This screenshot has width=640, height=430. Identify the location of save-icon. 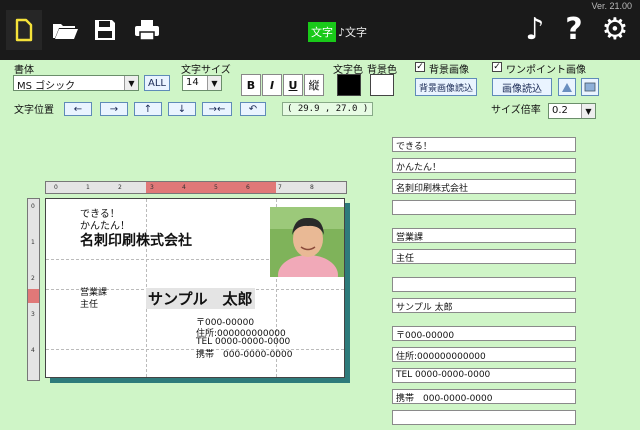
(105, 30).